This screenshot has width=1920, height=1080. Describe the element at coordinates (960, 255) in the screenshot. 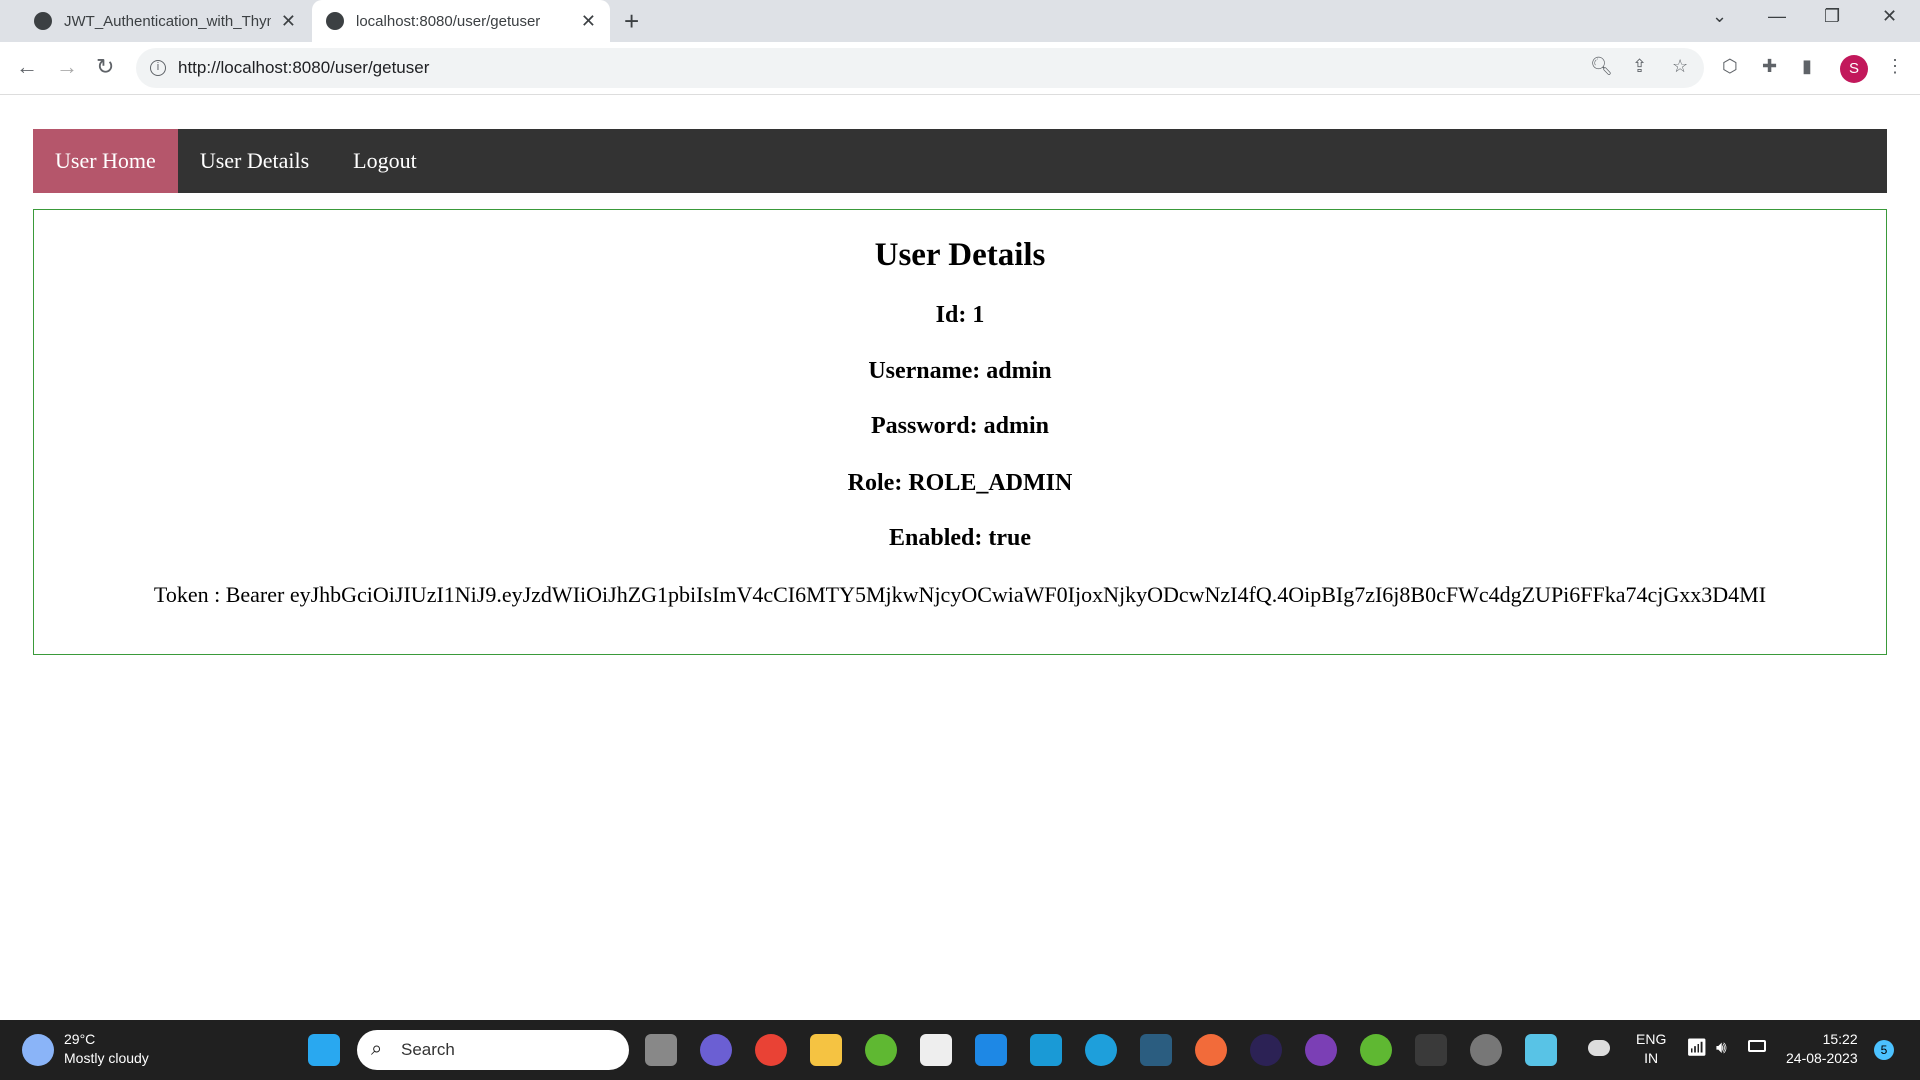

I see `page-title: User Details` at that location.